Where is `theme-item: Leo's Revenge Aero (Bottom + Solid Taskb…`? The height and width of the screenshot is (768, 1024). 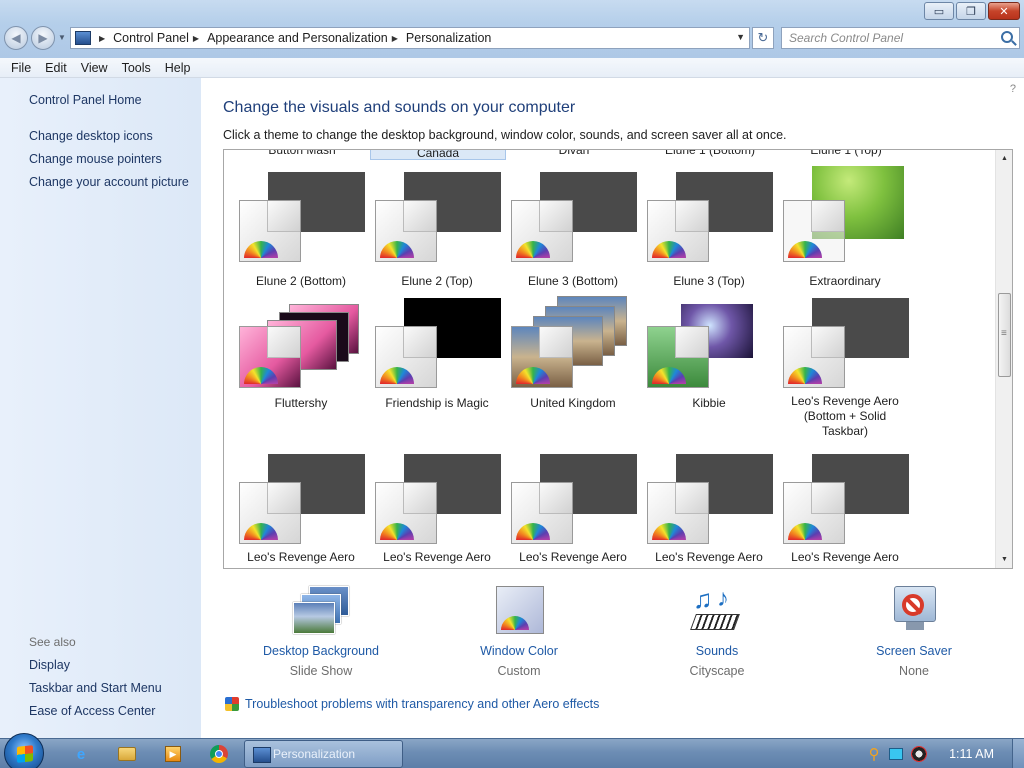 theme-item: Leo's Revenge Aero (Bottom + Solid Taskb… is located at coordinates (851, 368).